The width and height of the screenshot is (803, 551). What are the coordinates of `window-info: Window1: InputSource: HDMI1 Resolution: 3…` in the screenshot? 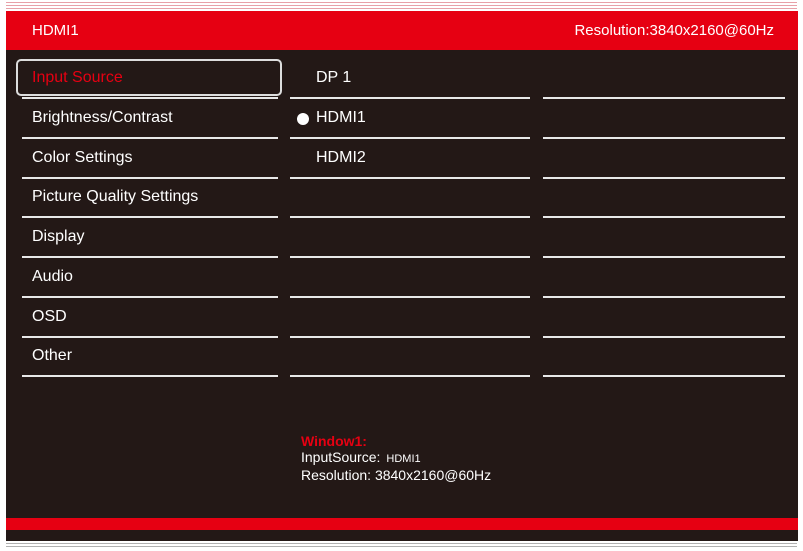 It's located at (396, 458).